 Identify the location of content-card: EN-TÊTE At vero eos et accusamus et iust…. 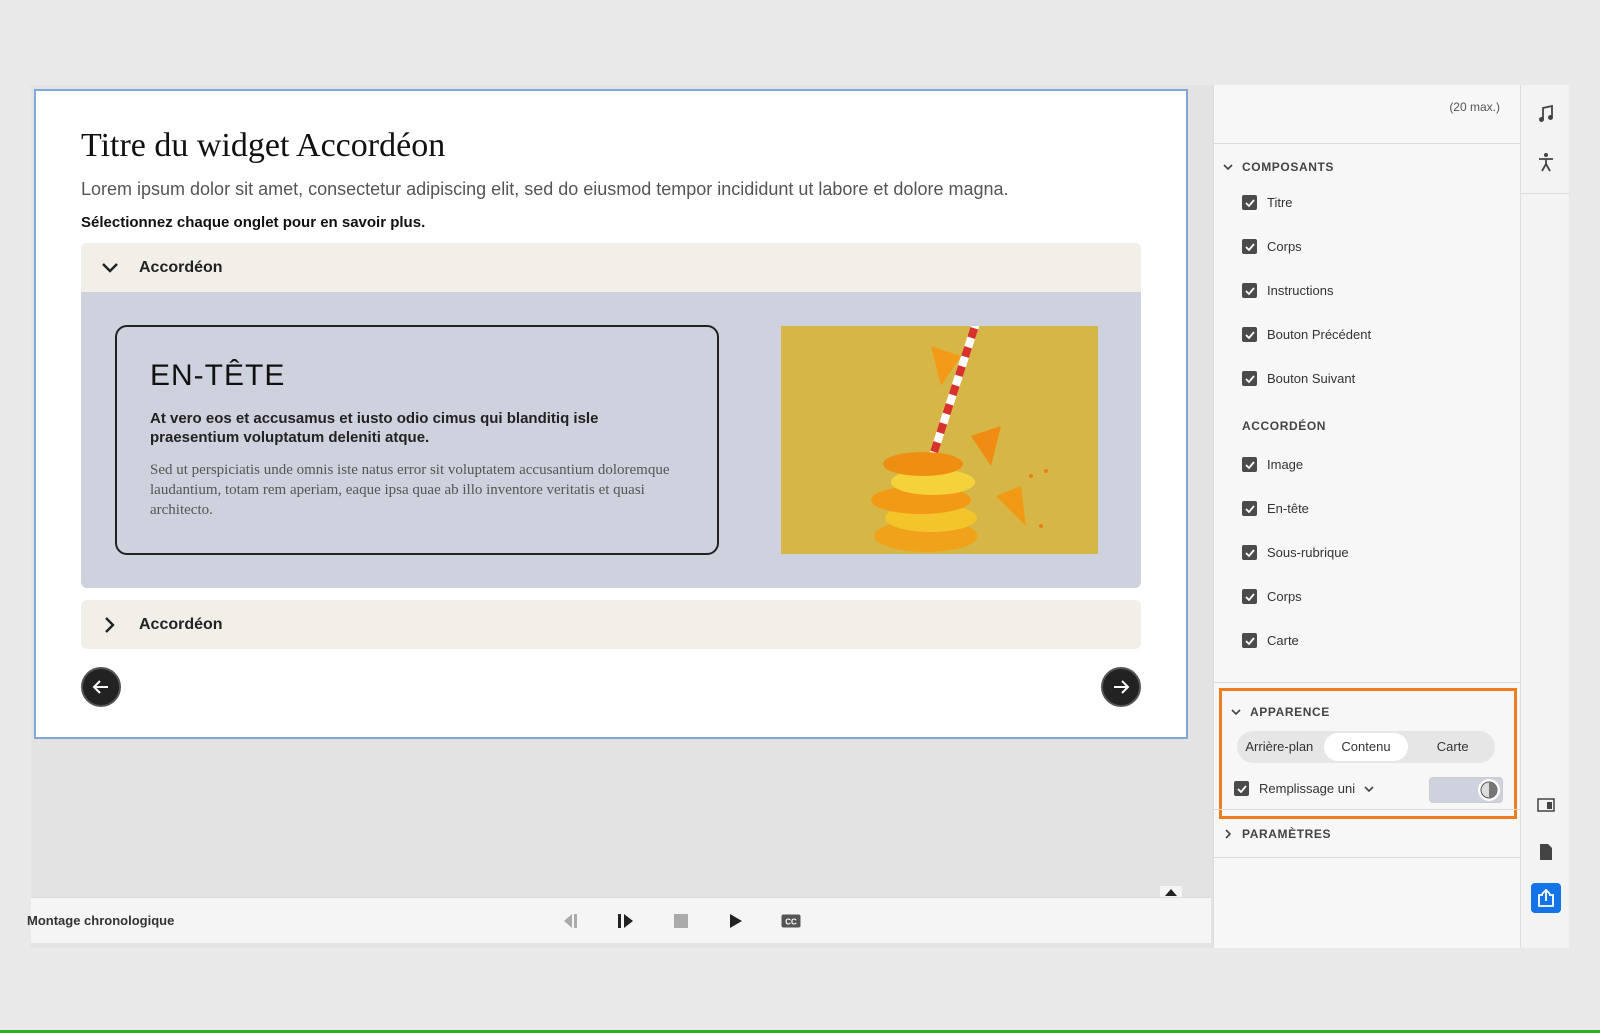
(417, 440).